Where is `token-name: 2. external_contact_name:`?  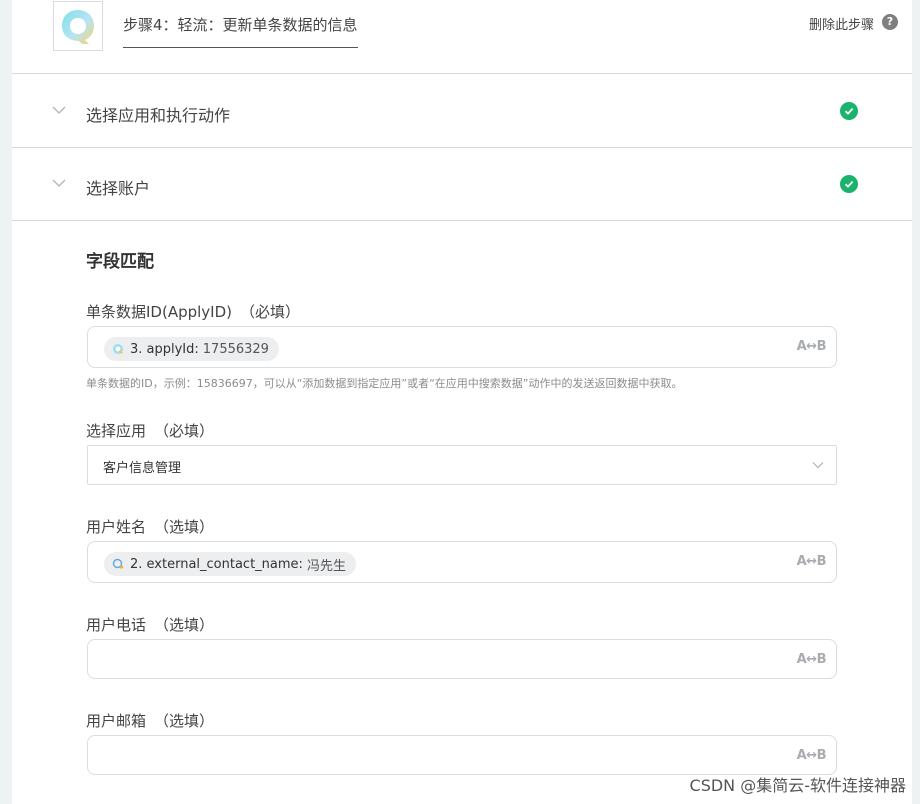
token-name: 2. external_contact_name: is located at coordinates (216, 564).